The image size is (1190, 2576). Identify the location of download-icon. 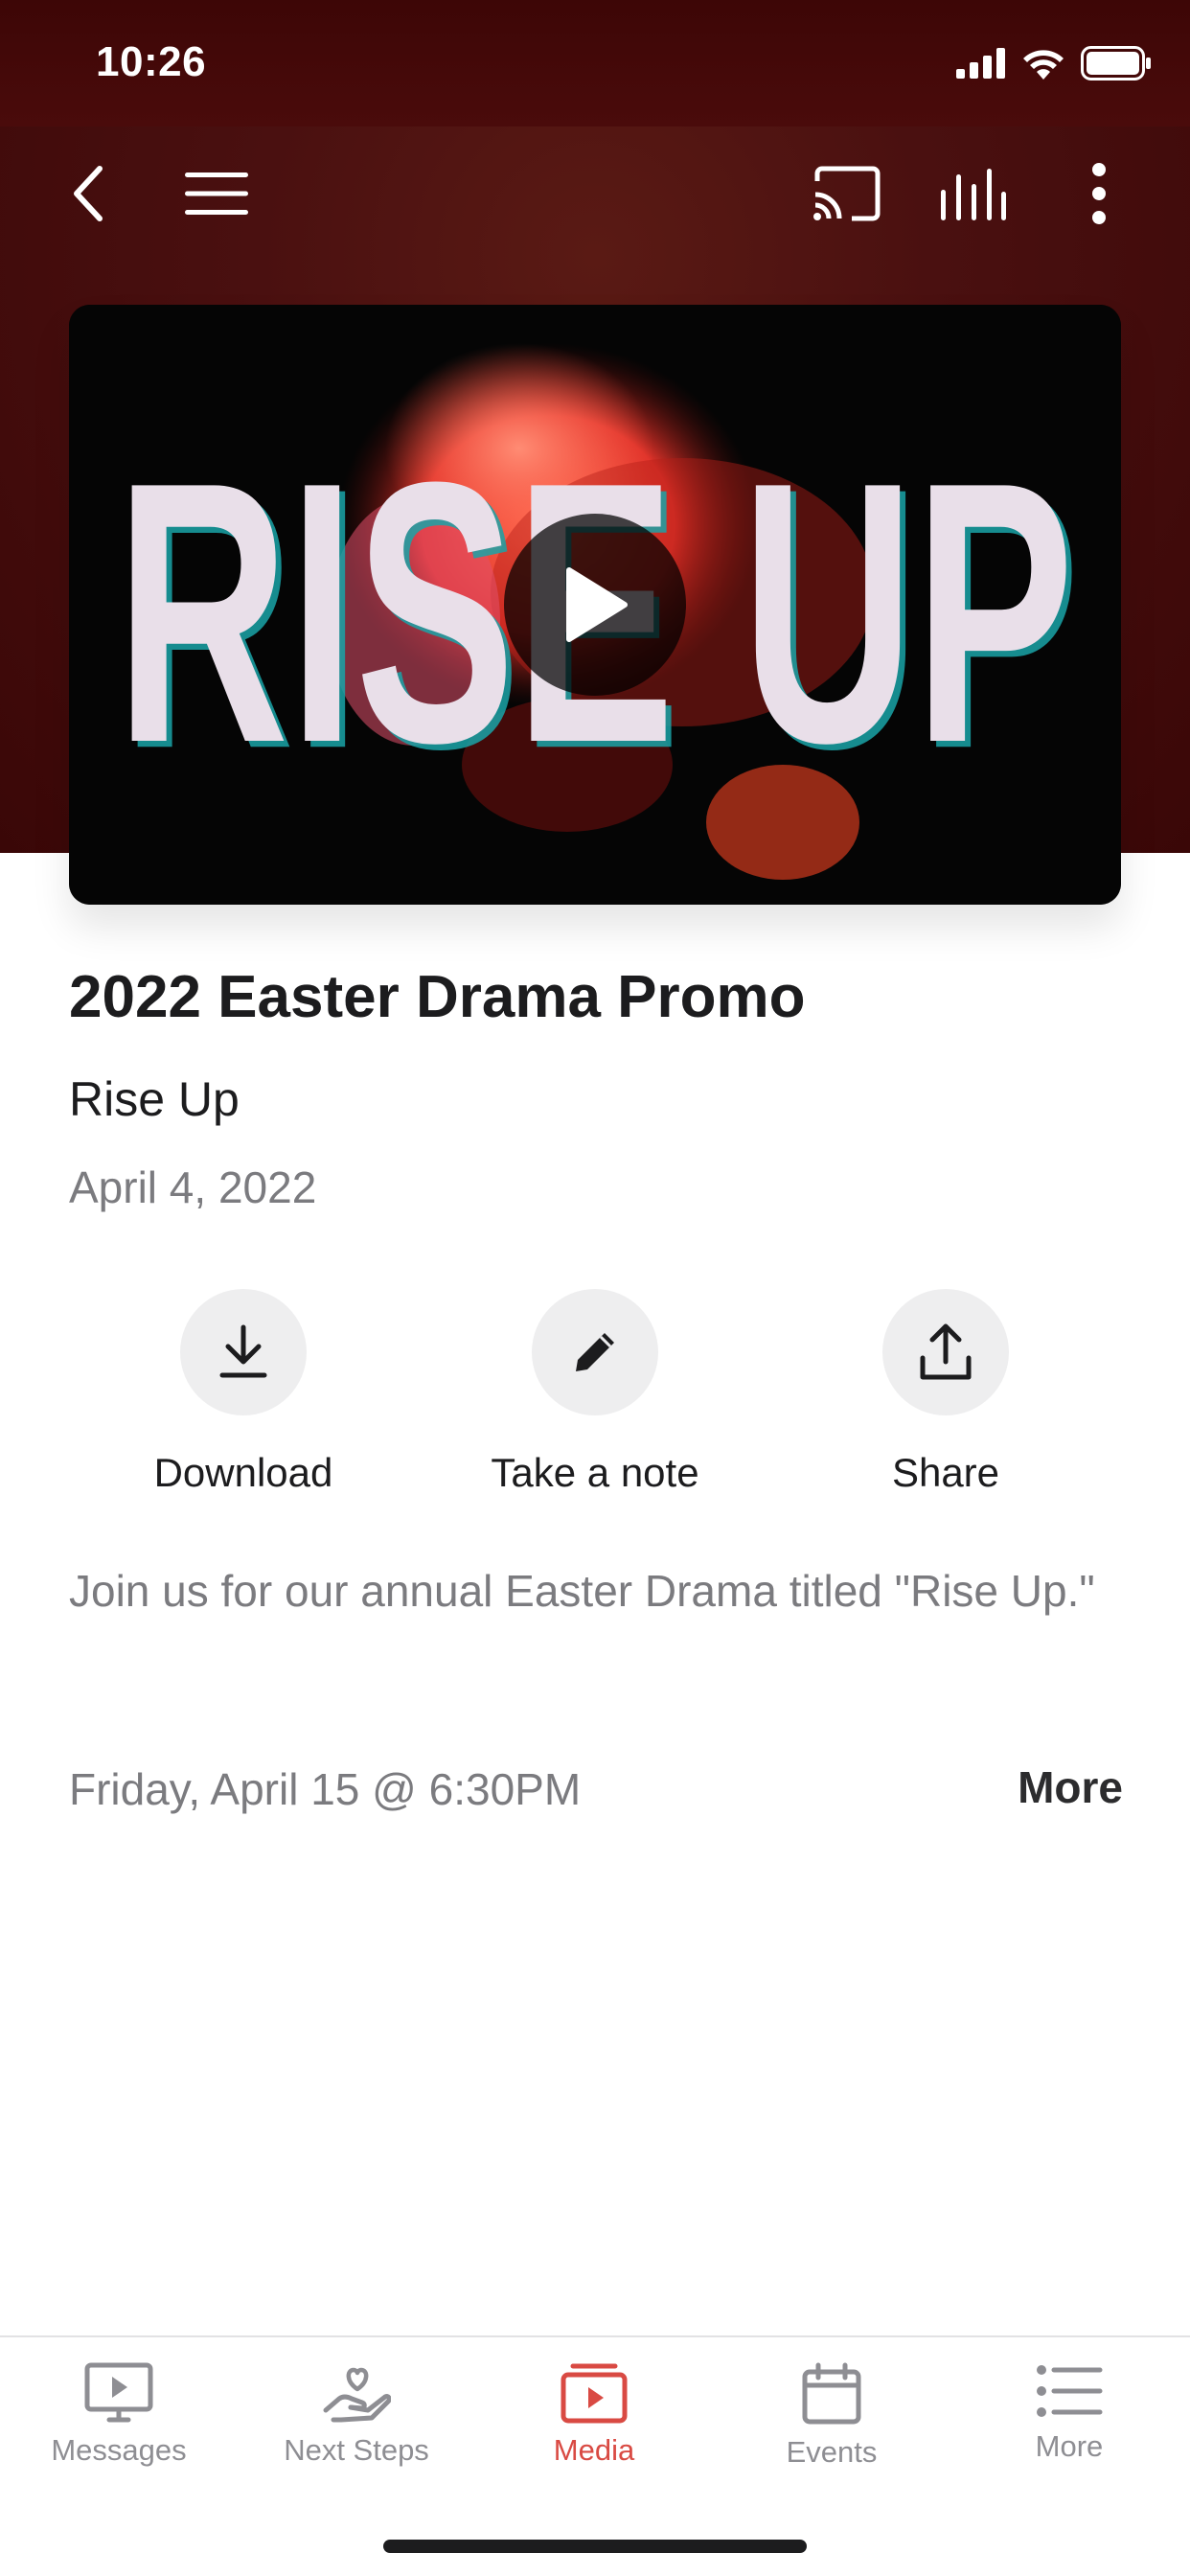
(243, 1351).